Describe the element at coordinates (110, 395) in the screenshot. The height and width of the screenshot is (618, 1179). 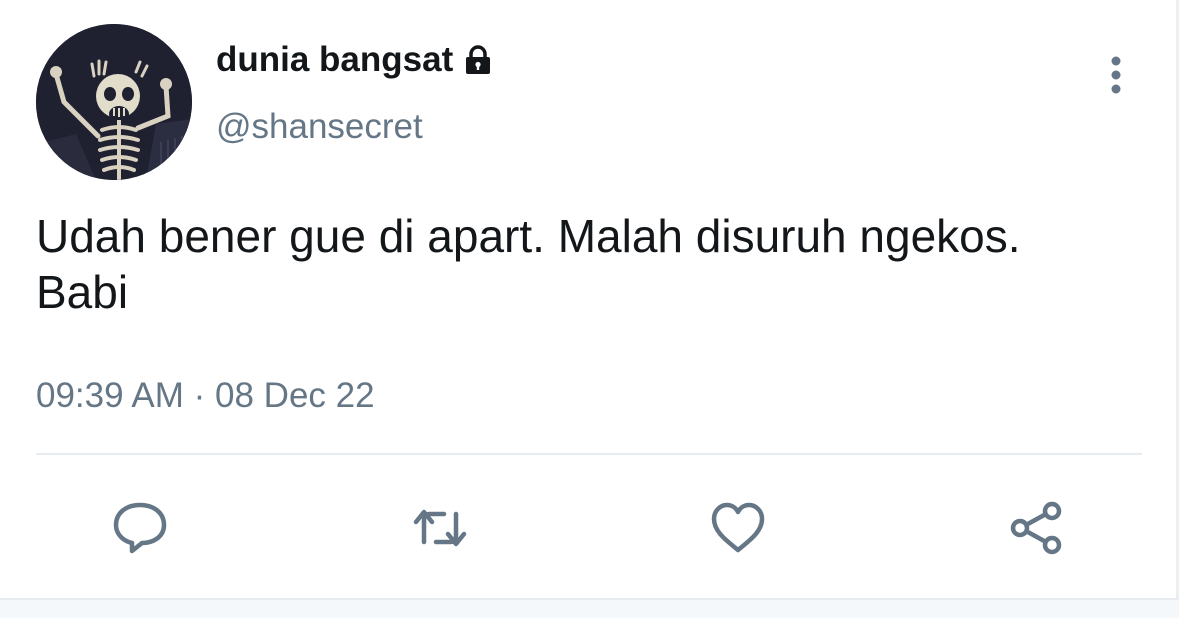
I see `tweet-time: 09:39 AM` at that location.